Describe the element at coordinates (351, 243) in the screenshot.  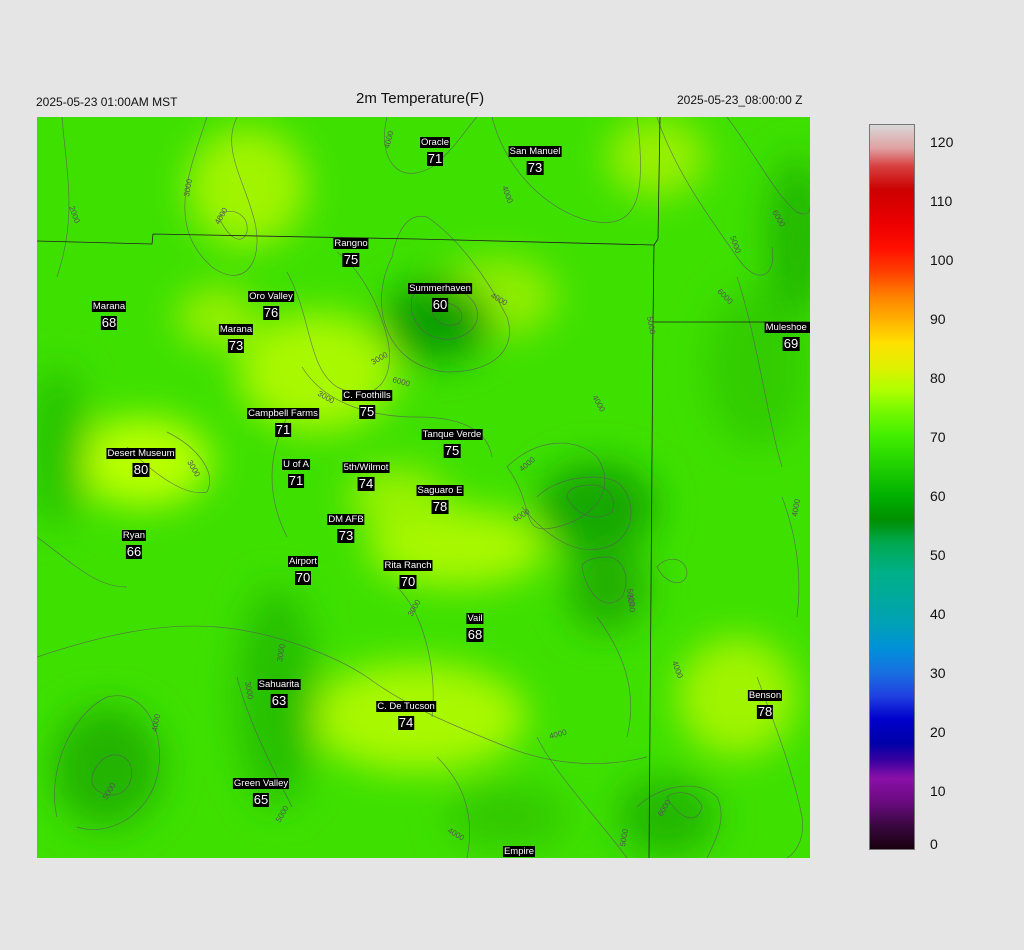
I see `station-name: Rangno` at that location.